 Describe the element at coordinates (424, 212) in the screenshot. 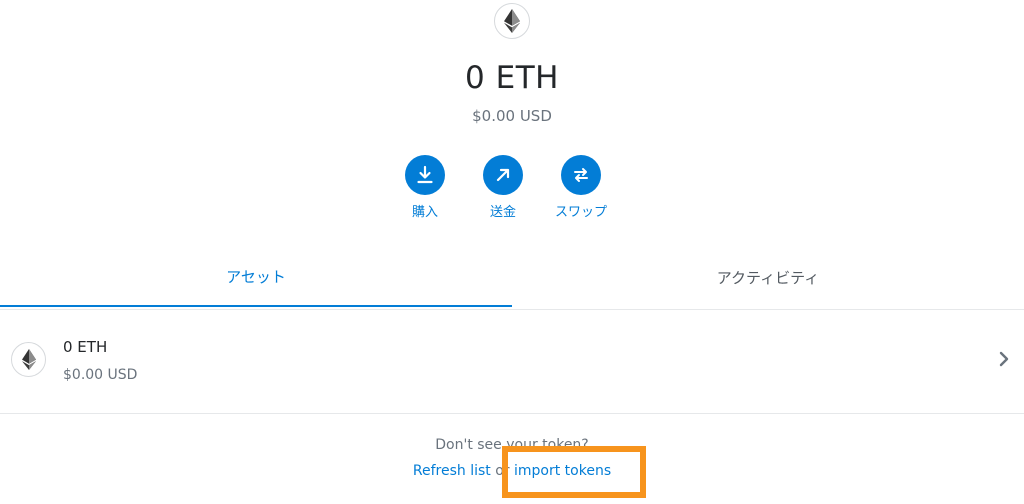

I see `buy-label: 購入` at that location.